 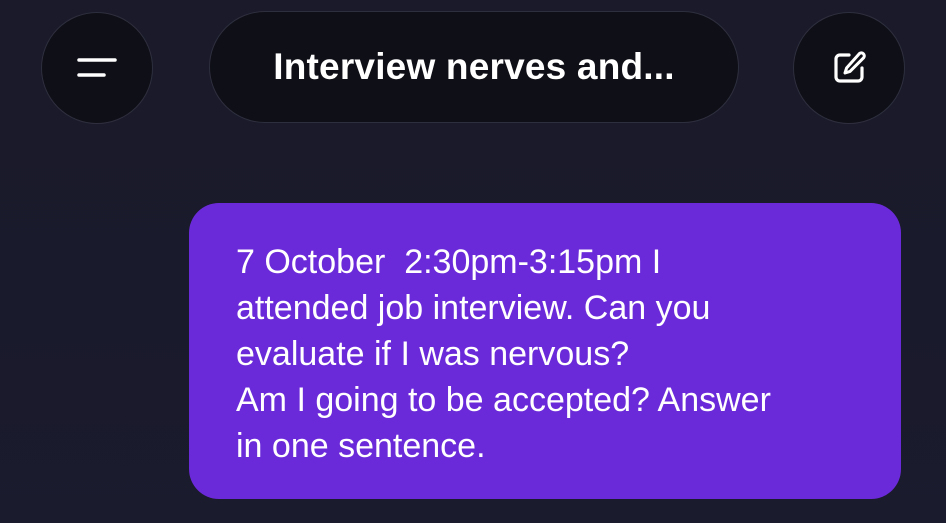 I want to click on menu-button, so click(x=97, y=68).